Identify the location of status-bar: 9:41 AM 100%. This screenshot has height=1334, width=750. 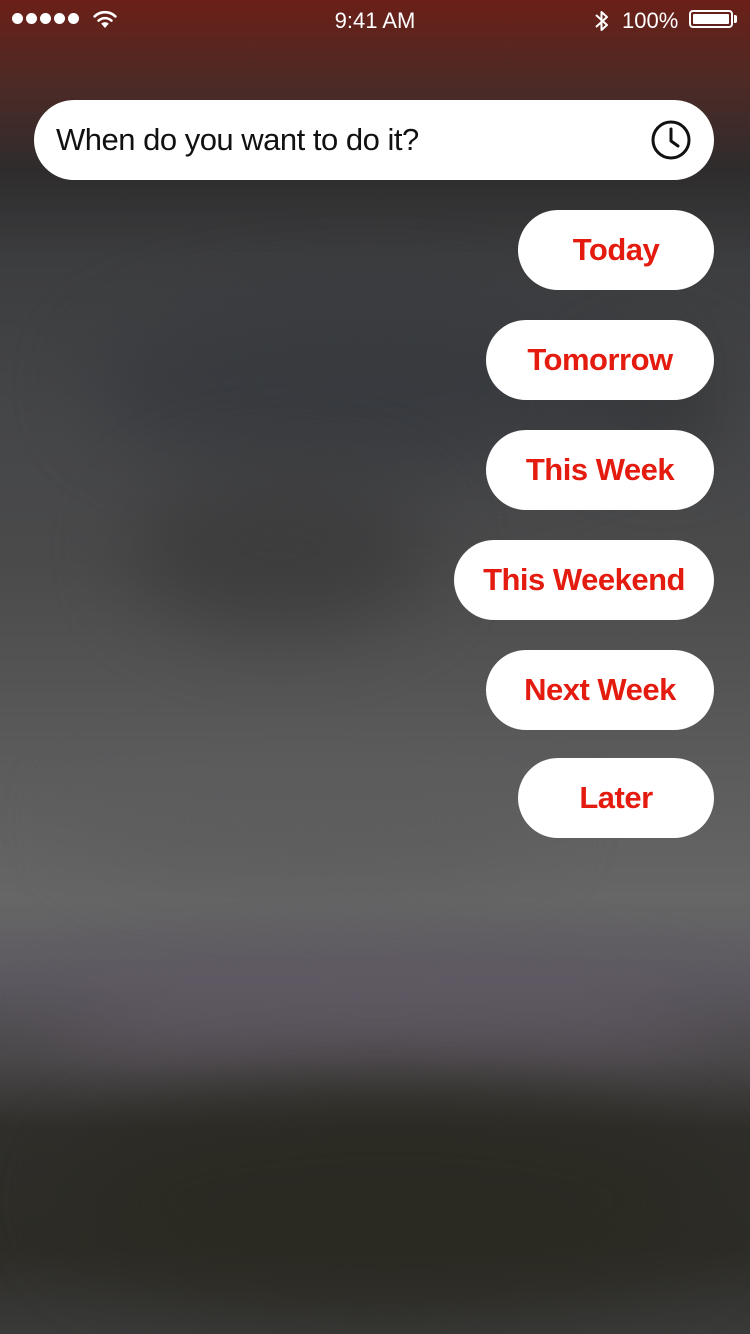
(375, 20).